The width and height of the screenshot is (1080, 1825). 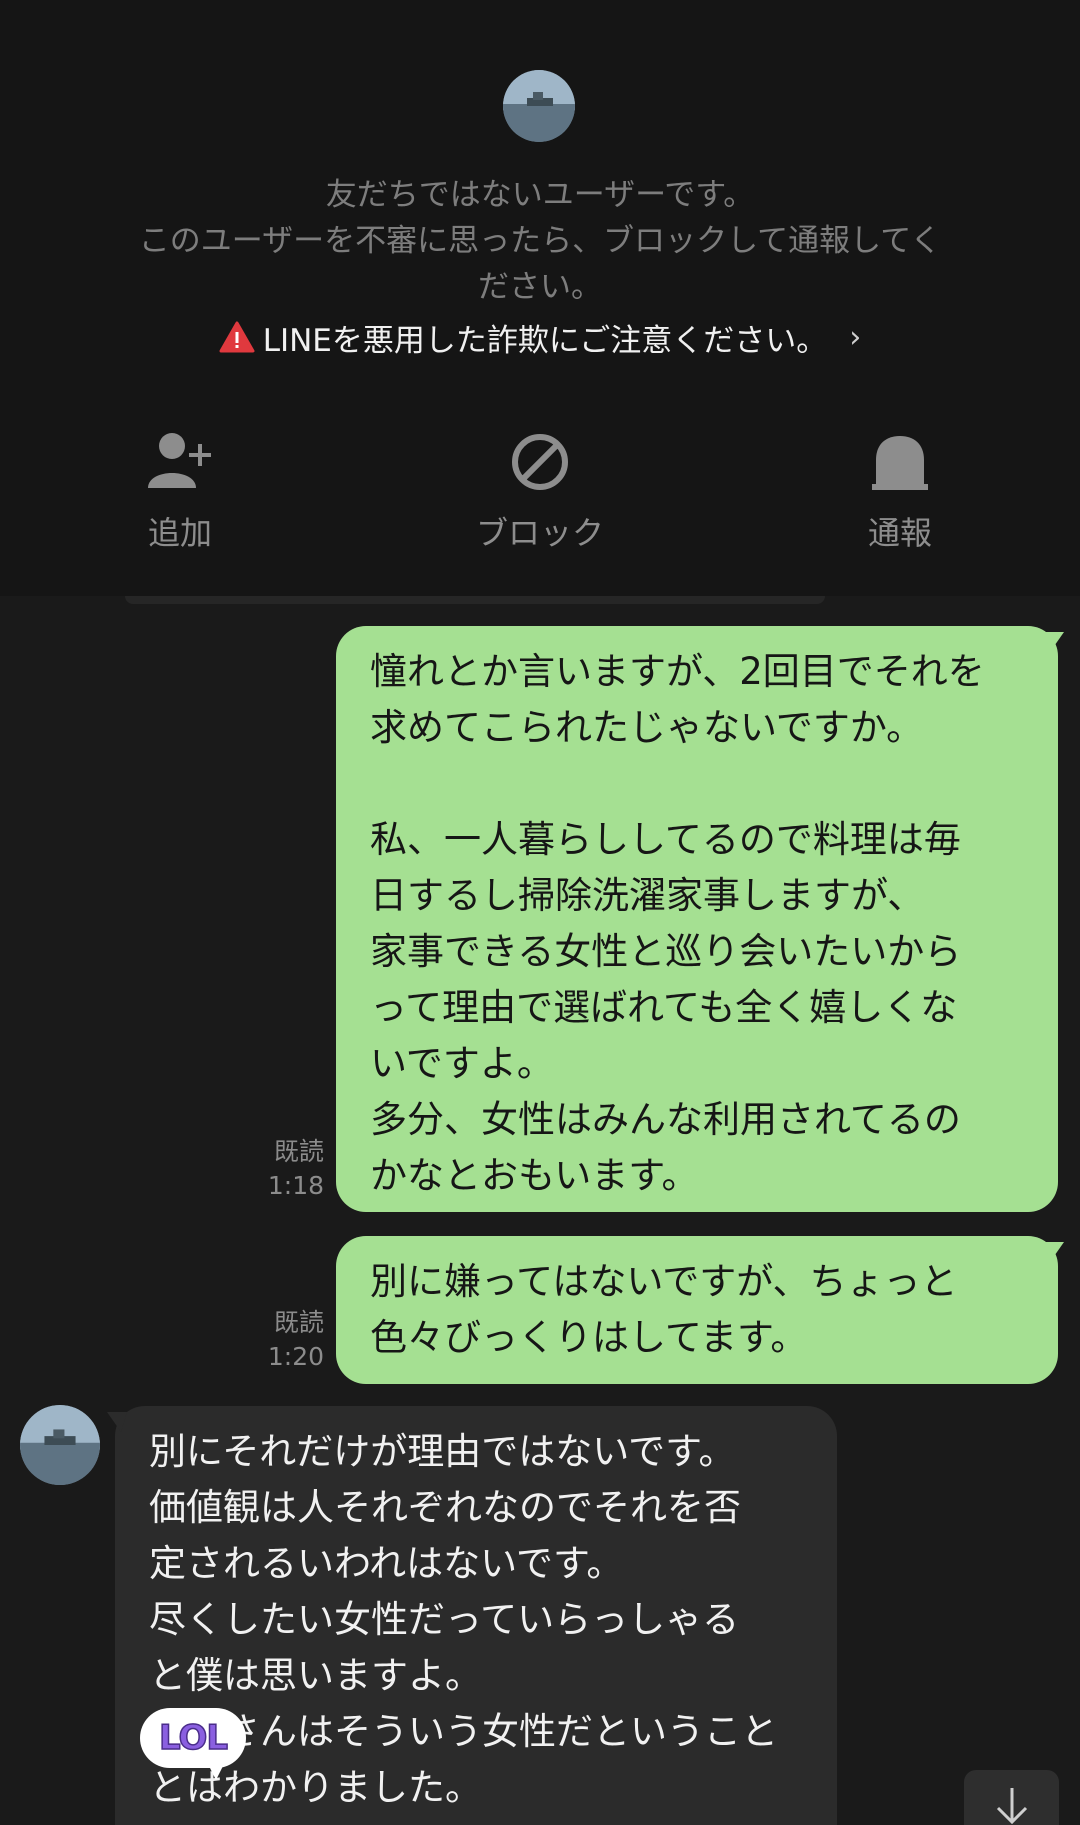 What do you see at coordinates (539, 533) in the screenshot?
I see `block-label: ブロック` at bounding box center [539, 533].